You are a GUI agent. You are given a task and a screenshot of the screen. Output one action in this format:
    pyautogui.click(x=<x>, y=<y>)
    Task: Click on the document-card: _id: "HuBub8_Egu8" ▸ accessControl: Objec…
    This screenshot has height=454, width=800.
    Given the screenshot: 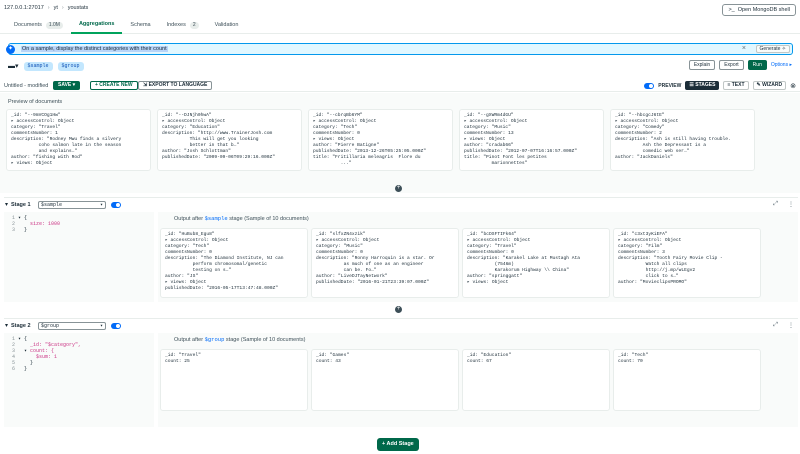 What is the action you would take?
    pyautogui.click(x=234, y=263)
    